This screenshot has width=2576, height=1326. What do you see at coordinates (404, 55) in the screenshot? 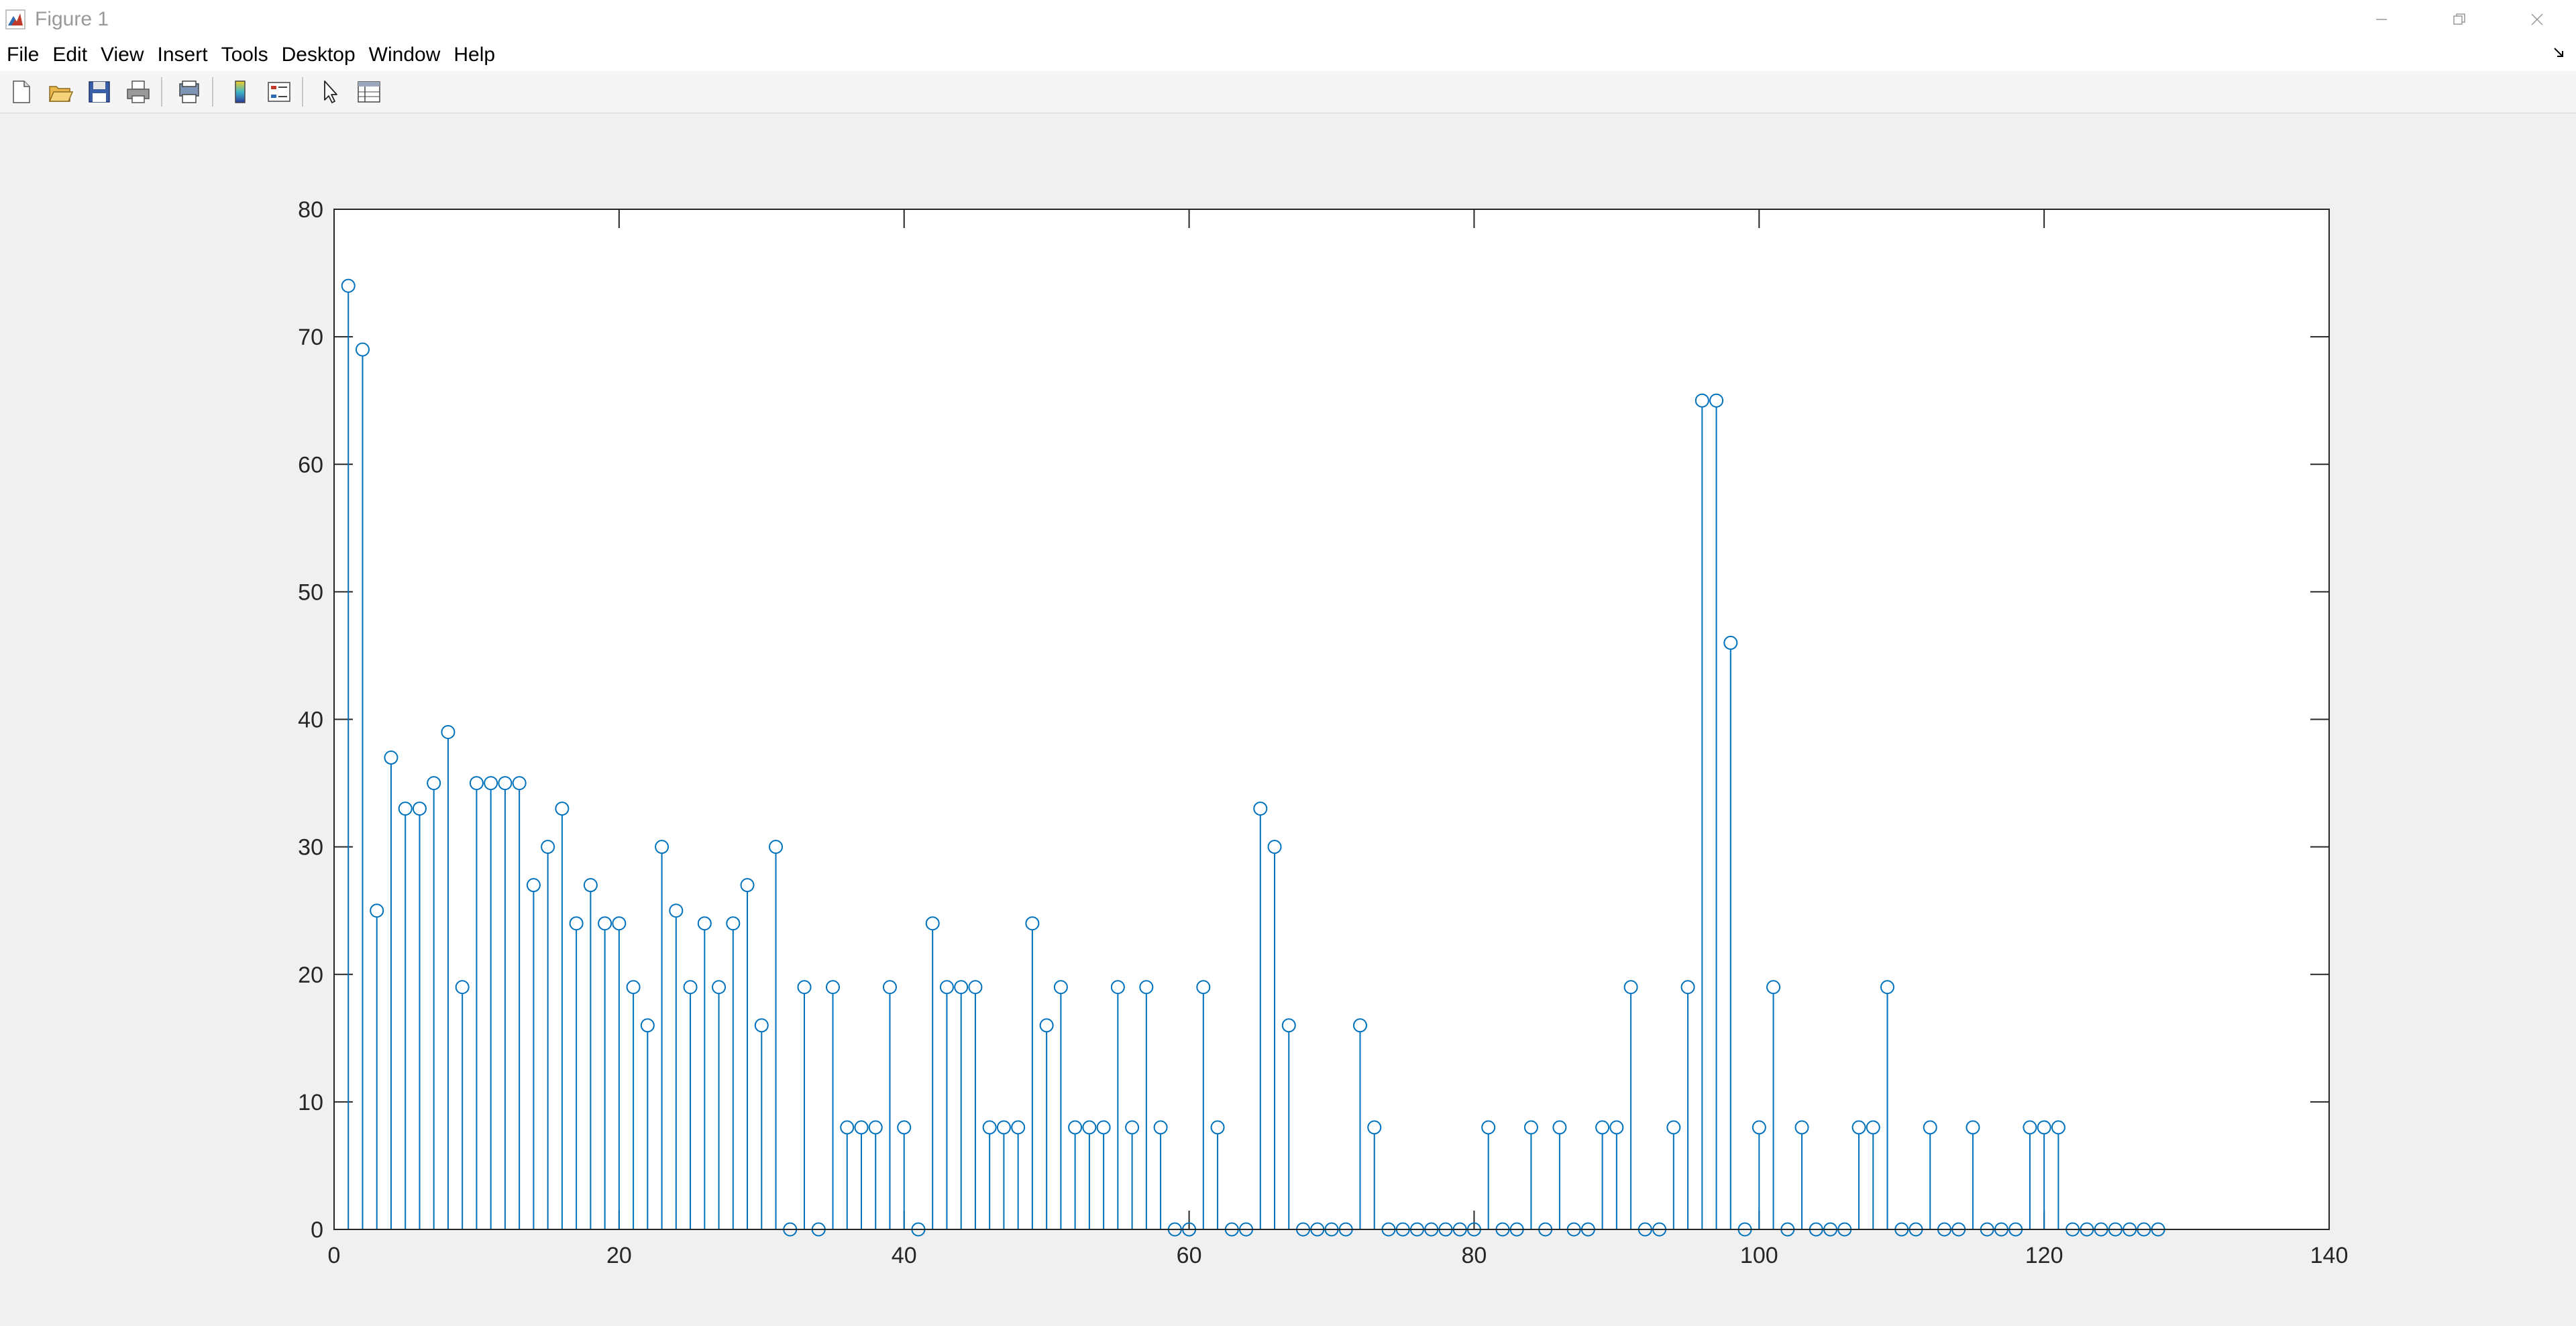
I see `menu-window: Window` at bounding box center [404, 55].